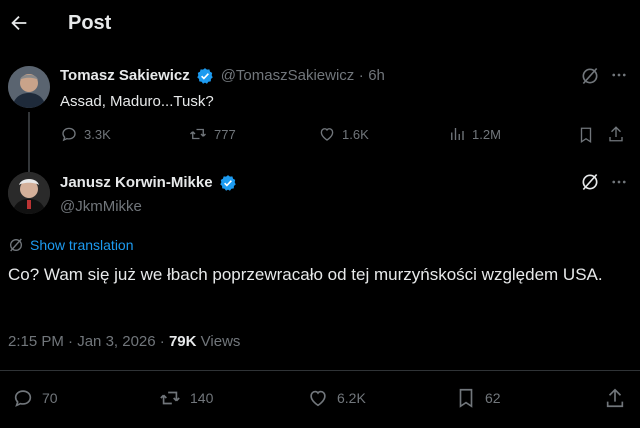 The width and height of the screenshot is (640, 428). What do you see at coordinates (185, 398) in the screenshot?
I see `repost-button: 140` at bounding box center [185, 398].